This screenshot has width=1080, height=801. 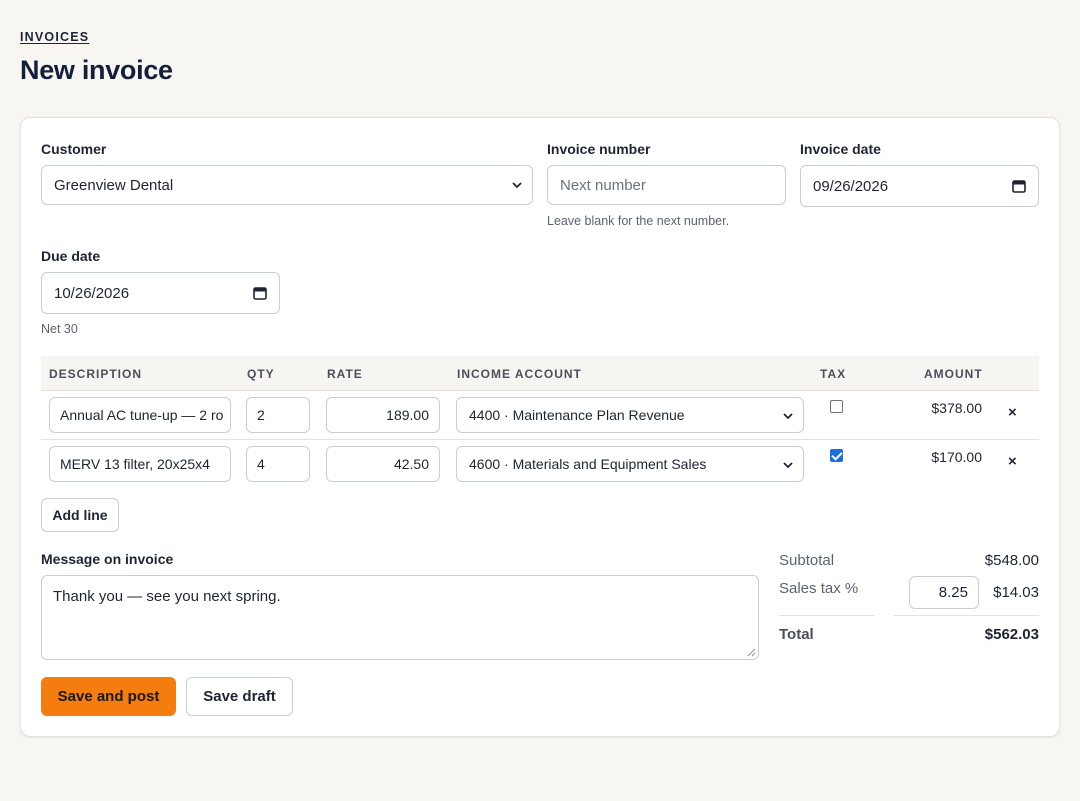 I want to click on row-divider, so click(x=540, y=439).